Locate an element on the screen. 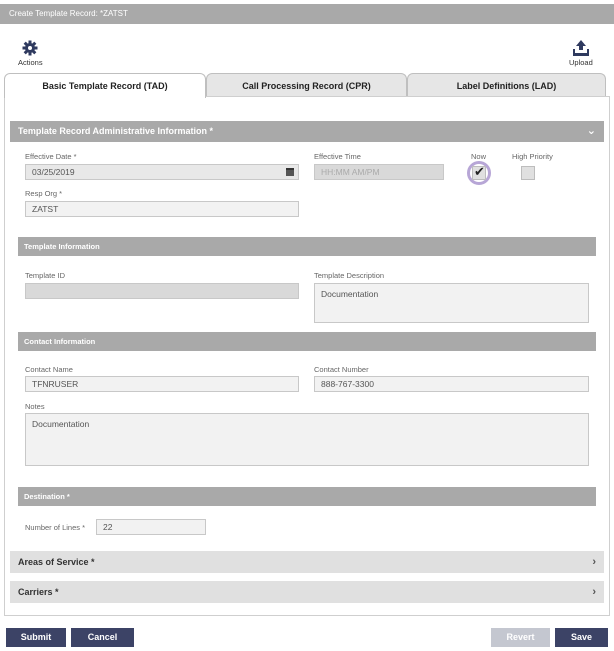  cancel-button: Cancel is located at coordinates (102, 637).